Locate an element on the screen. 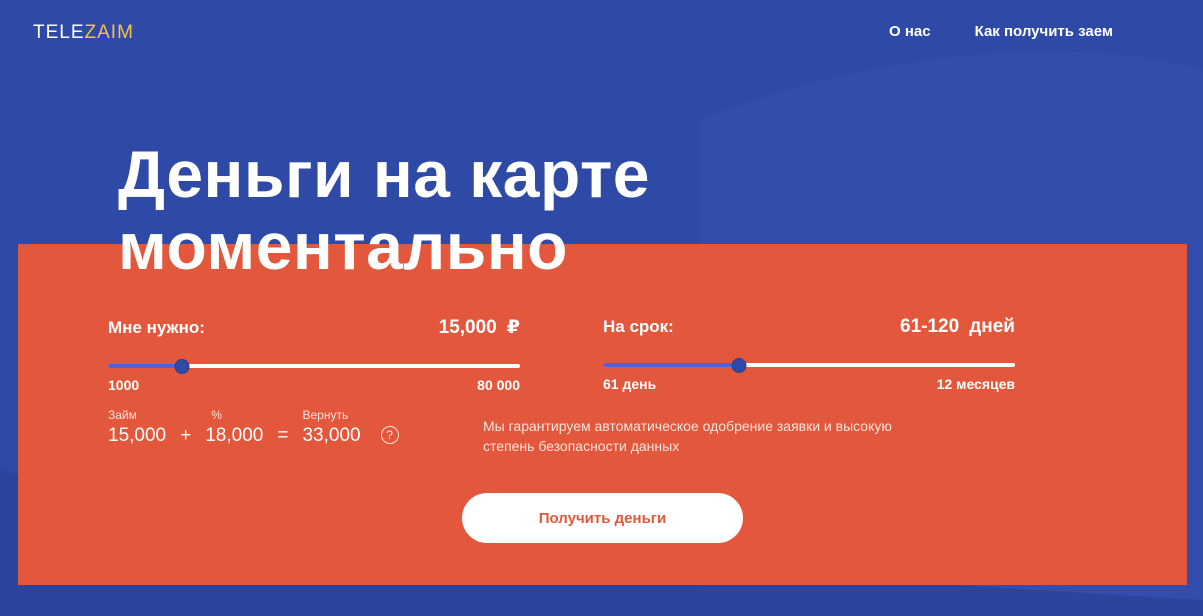 This screenshot has width=1203, height=616. percent-value: 18,000 is located at coordinates (234, 435).